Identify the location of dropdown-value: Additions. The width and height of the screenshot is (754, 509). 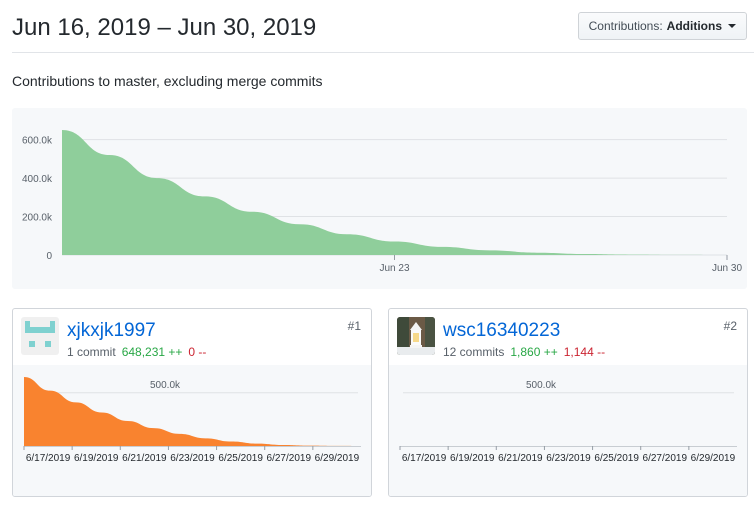
(694, 26).